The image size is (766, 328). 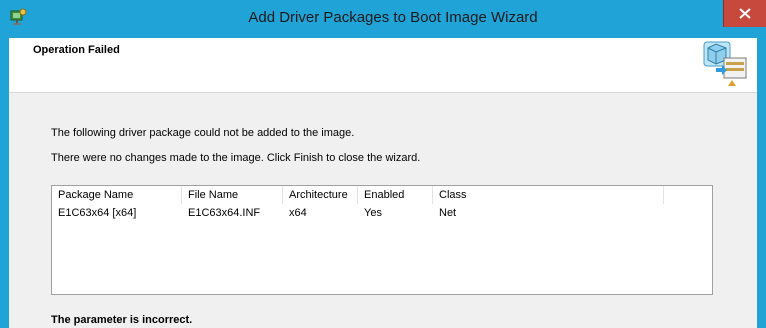 I want to click on cell-class: Net, so click(x=448, y=213).